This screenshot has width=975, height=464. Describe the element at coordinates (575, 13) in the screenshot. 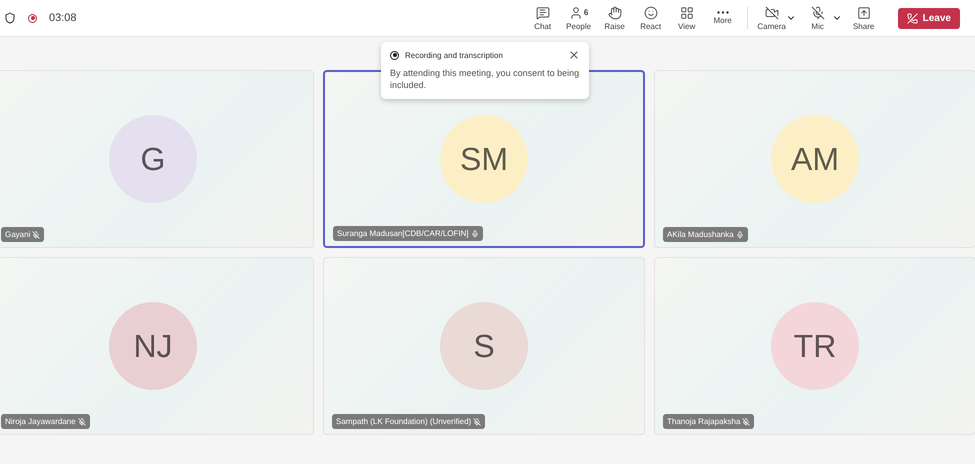

I see `person-icon` at that location.